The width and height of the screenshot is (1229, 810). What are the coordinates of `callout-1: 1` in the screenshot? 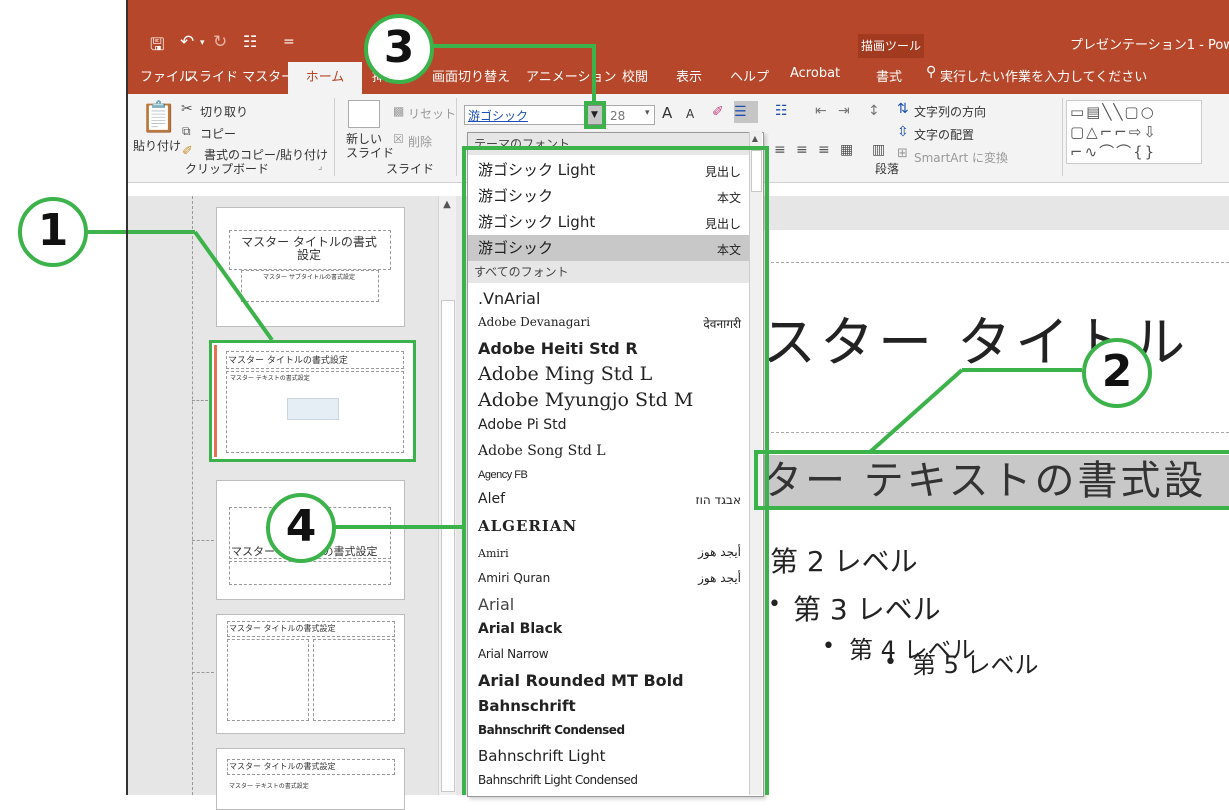 It's located at (53, 232).